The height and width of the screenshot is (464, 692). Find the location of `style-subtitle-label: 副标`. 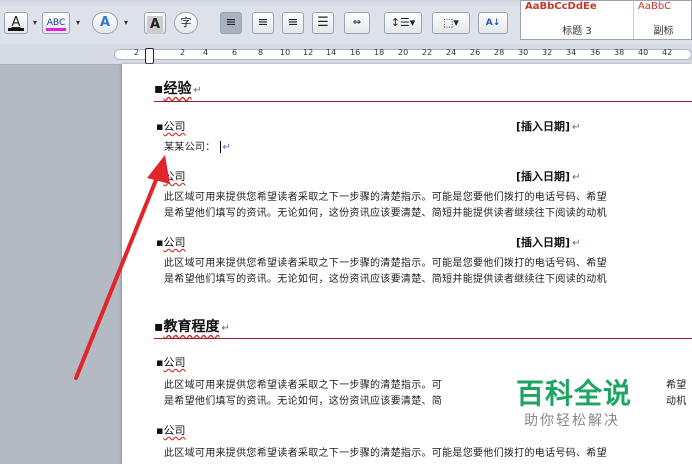

style-subtitle-label: 副标 is located at coordinates (663, 31).